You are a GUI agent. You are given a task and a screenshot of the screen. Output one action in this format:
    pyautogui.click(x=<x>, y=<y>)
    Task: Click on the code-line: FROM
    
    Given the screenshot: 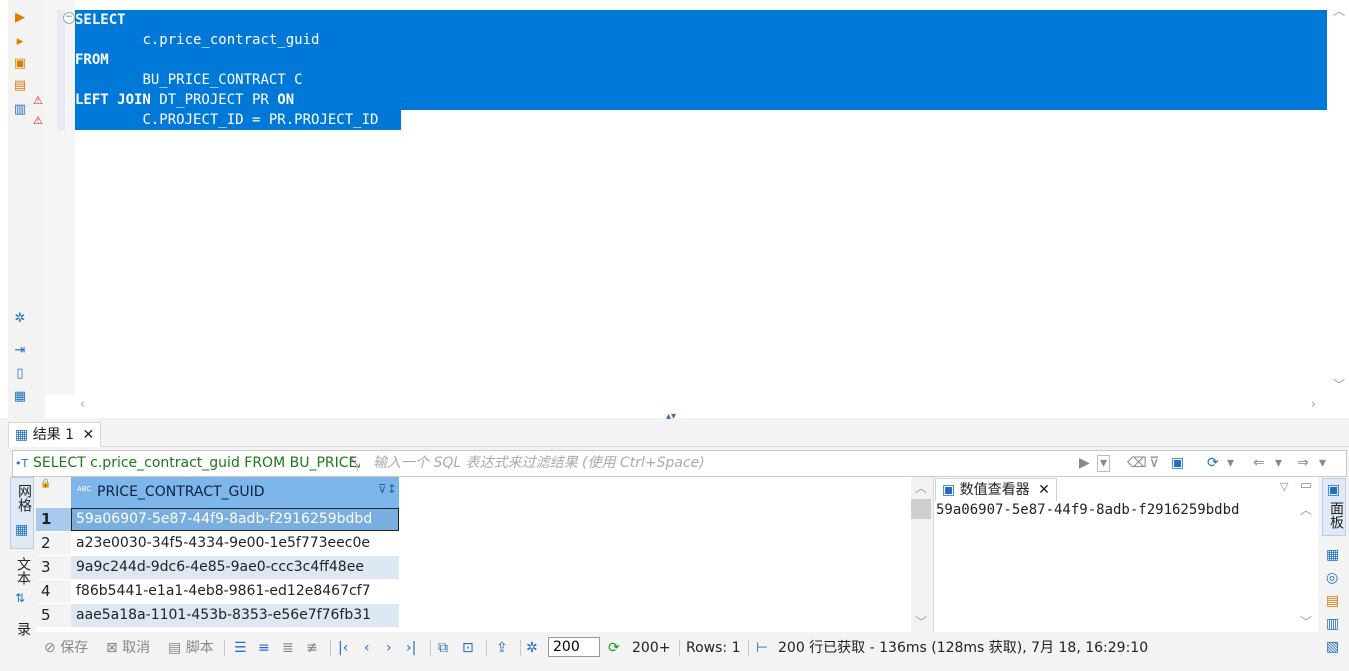 What is the action you would take?
    pyautogui.click(x=701, y=60)
    